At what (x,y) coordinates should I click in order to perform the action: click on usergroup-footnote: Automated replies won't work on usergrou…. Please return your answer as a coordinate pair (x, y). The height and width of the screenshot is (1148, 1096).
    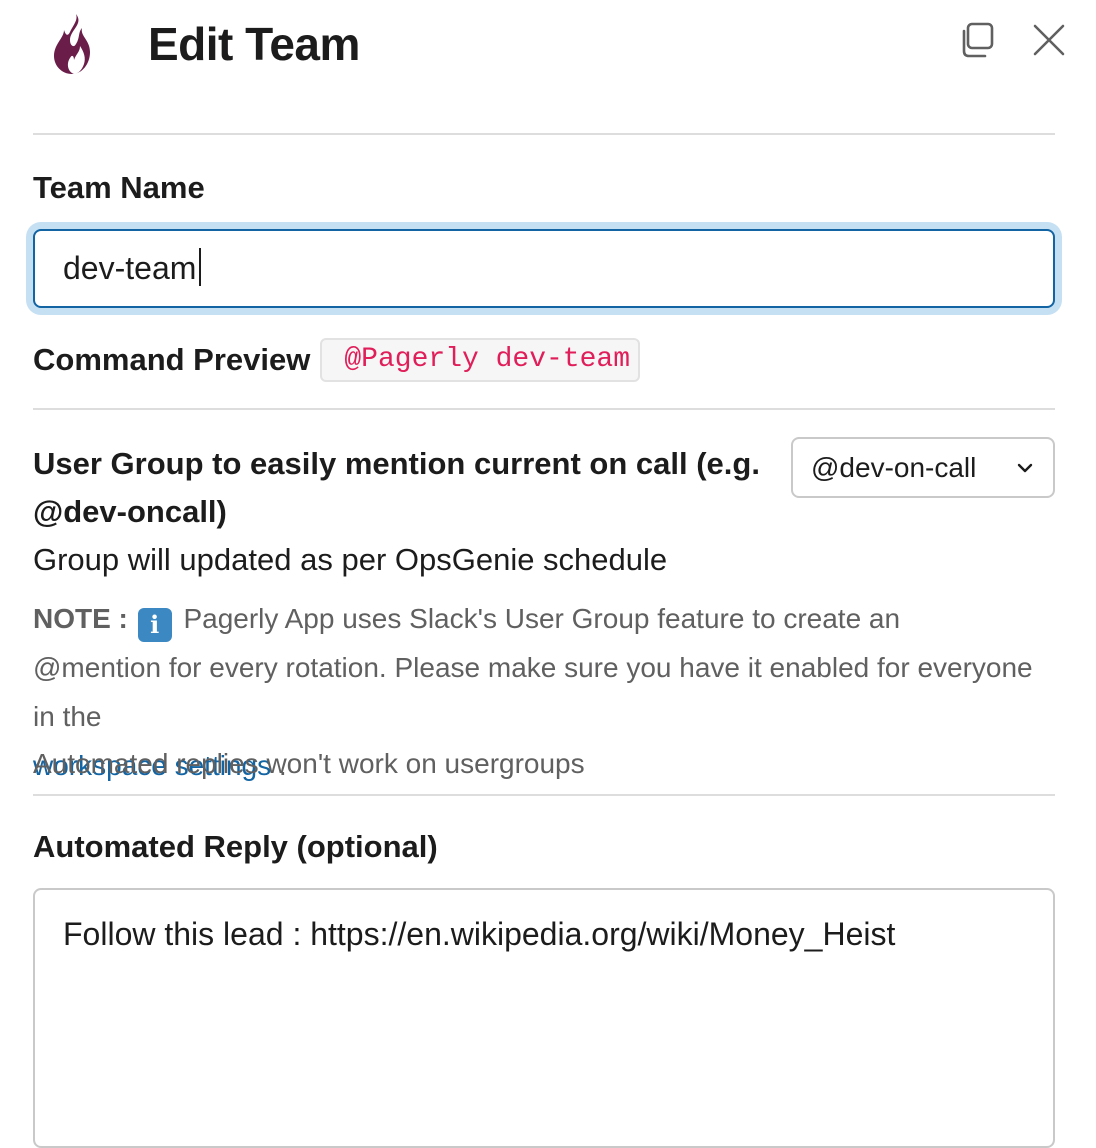
    Looking at the image, I should click on (309, 763).